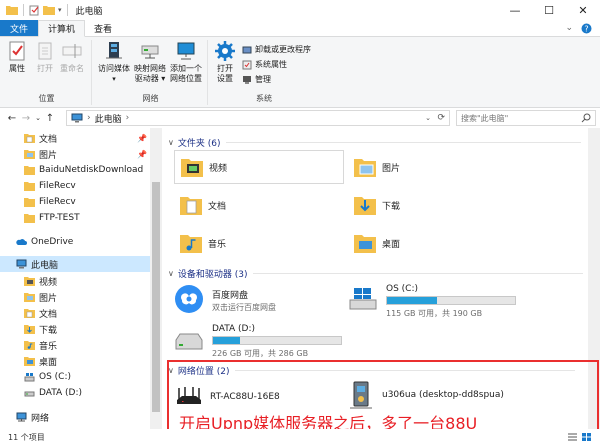 The image size is (600, 446). I want to click on nav-item-ftp-test: FTP-TEST, so click(75, 218).